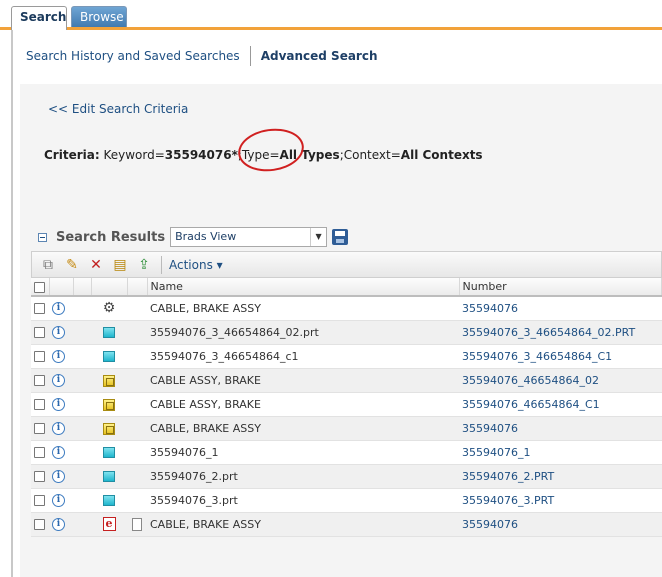 The width and height of the screenshot is (662, 577). Describe the element at coordinates (42, 237) in the screenshot. I see `collapse-toggle-icon` at that location.